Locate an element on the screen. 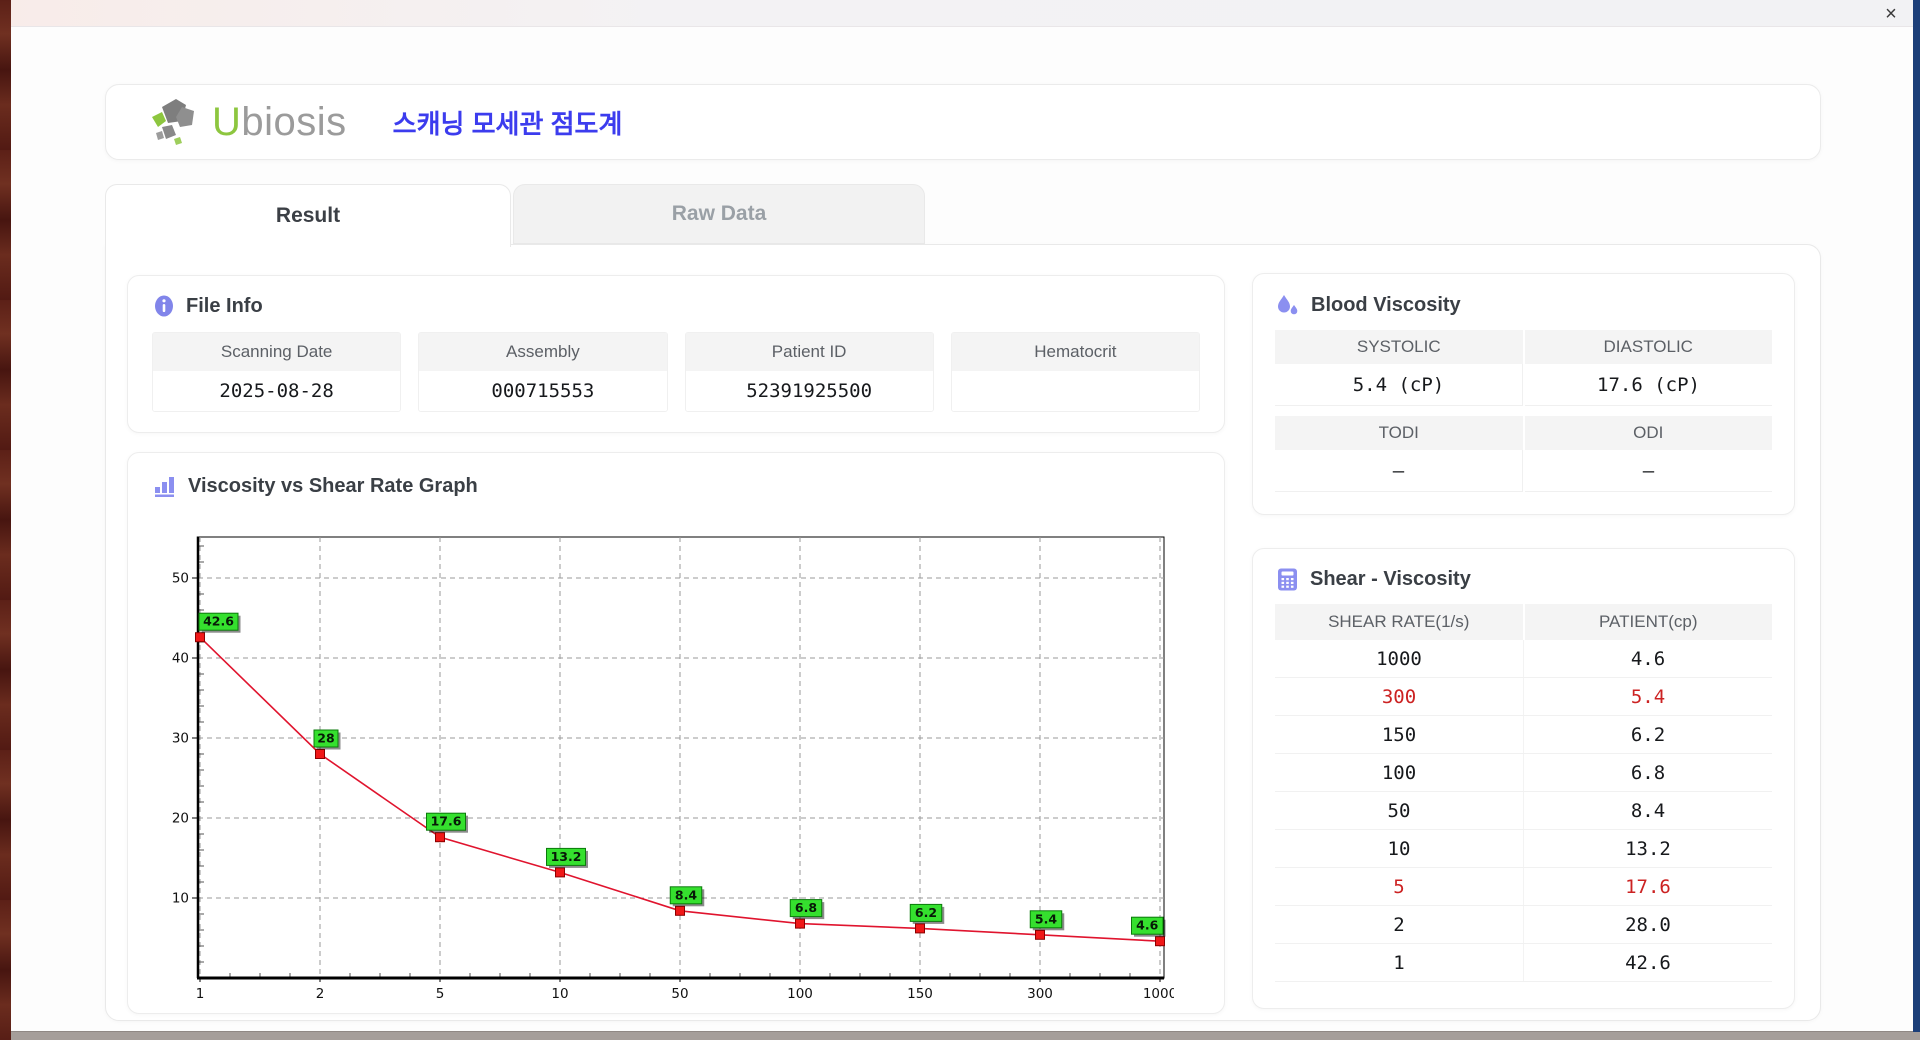 Image resolution: width=1920 pixels, height=1040 pixels. patient-cell: 6.8 is located at coordinates (1648, 772).